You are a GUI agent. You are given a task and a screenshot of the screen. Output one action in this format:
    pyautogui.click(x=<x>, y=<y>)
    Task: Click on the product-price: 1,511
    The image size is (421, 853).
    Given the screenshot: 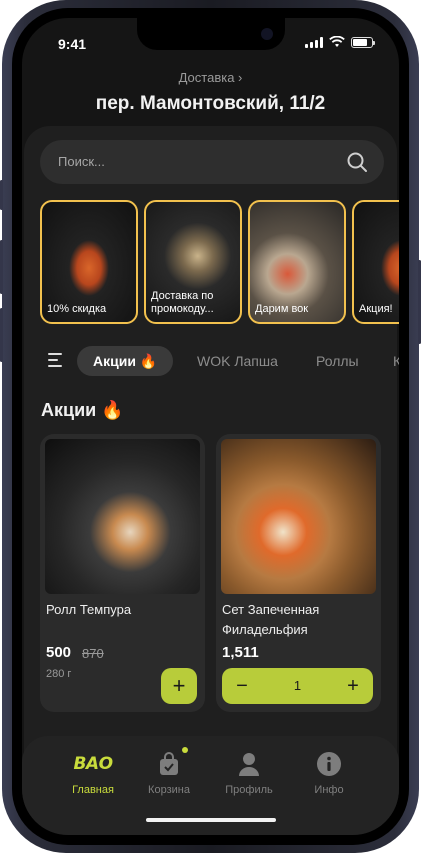 What is the action you would take?
    pyautogui.click(x=240, y=652)
    